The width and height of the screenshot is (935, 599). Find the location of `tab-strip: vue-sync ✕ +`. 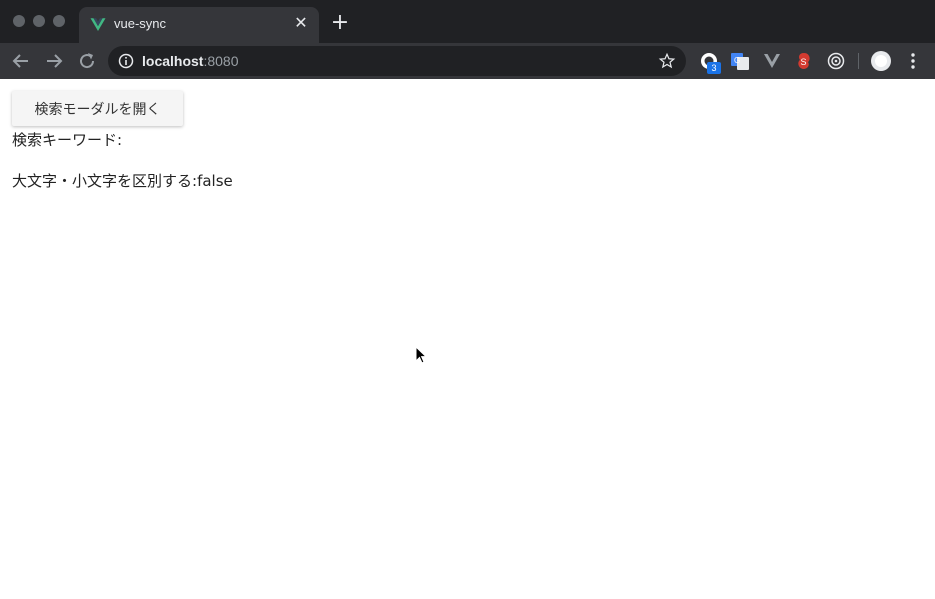

tab-strip: vue-sync ✕ + is located at coordinates (467, 21).